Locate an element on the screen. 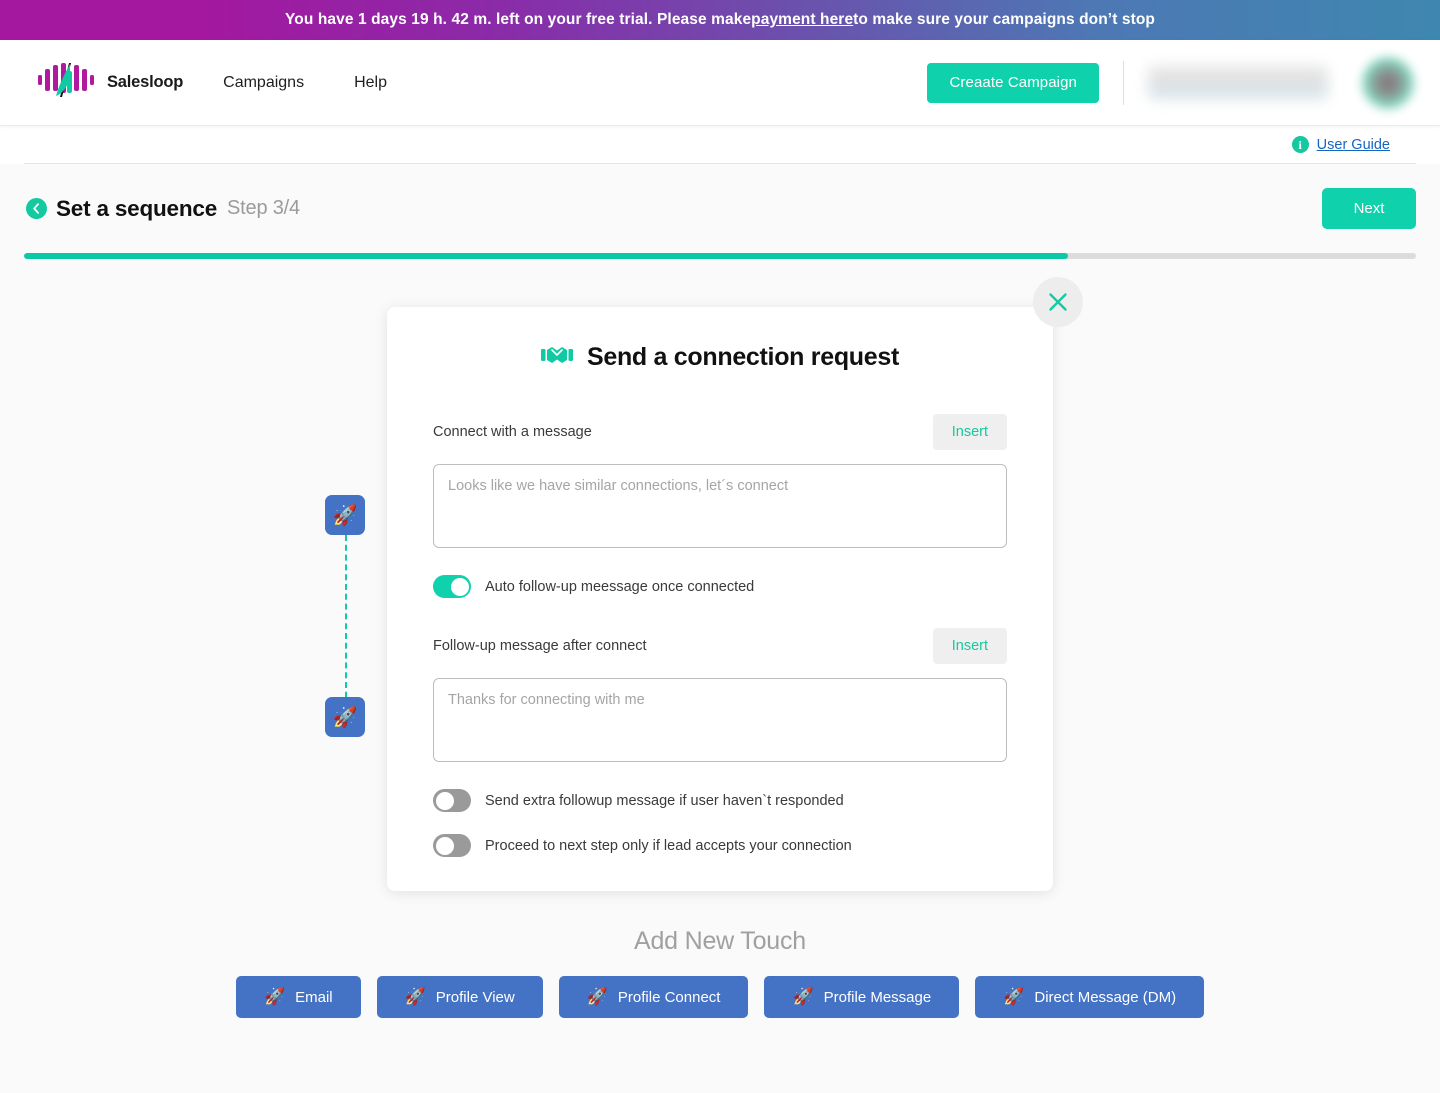 The width and height of the screenshot is (1440, 1093). salesloop-logo-icon is located at coordinates (68, 82).